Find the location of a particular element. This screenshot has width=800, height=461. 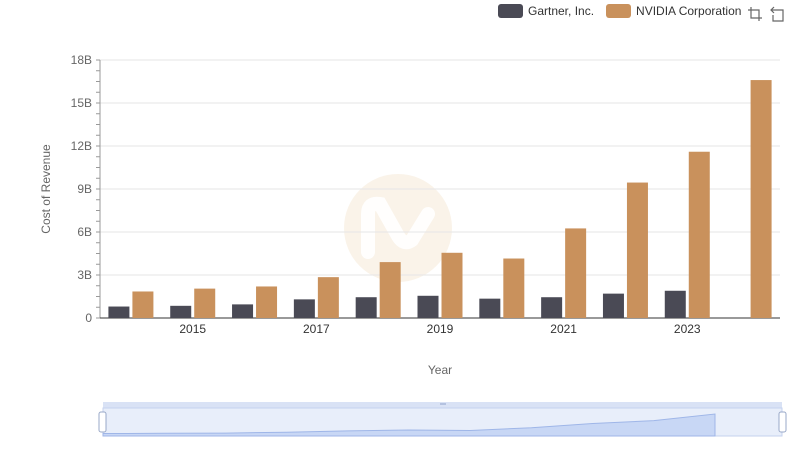

x-tick-label: 2015 is located at coordinates (192, 329).